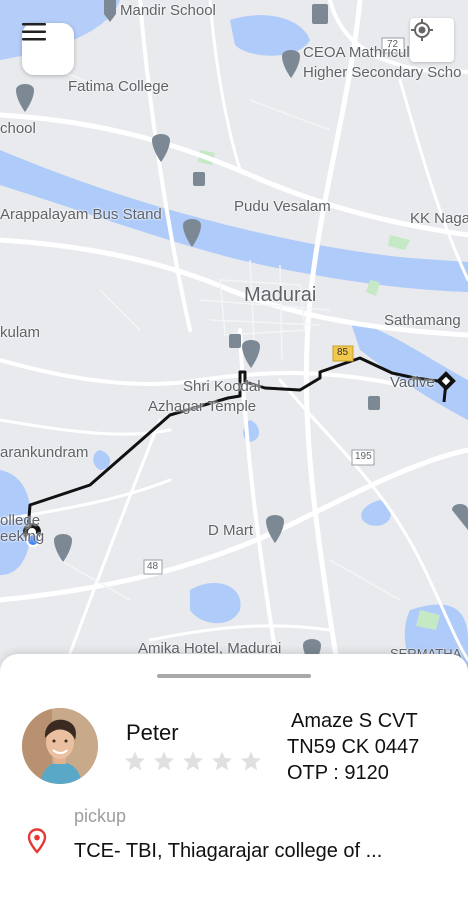  Describe the element at coordinates (422, 30) in the screenshot. I see `my-location-icon` at that location.